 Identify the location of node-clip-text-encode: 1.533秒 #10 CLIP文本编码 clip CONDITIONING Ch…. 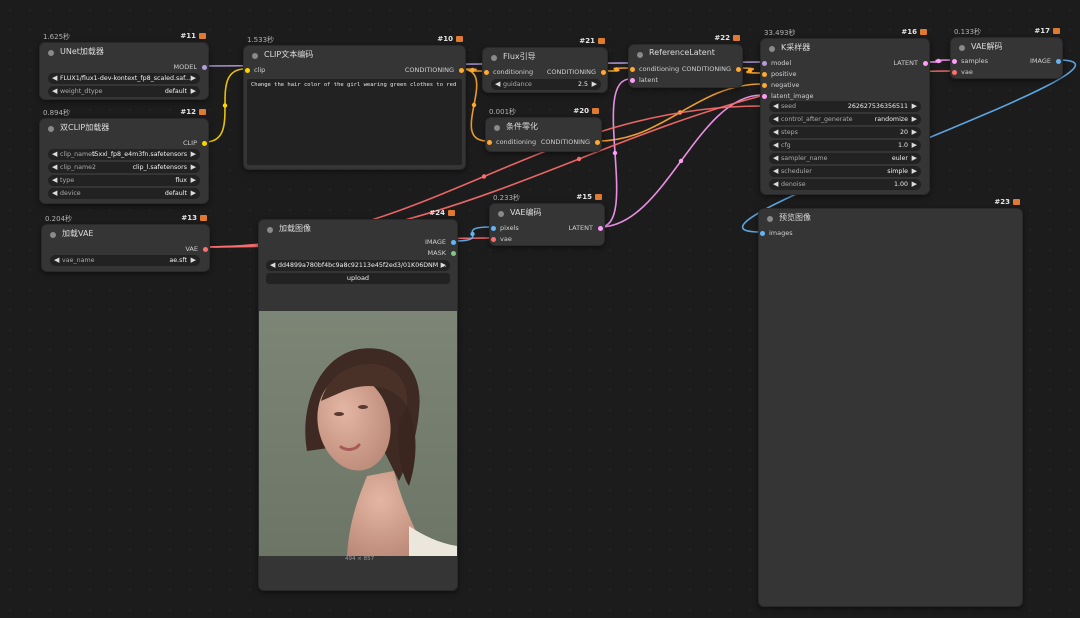
(354, 102).